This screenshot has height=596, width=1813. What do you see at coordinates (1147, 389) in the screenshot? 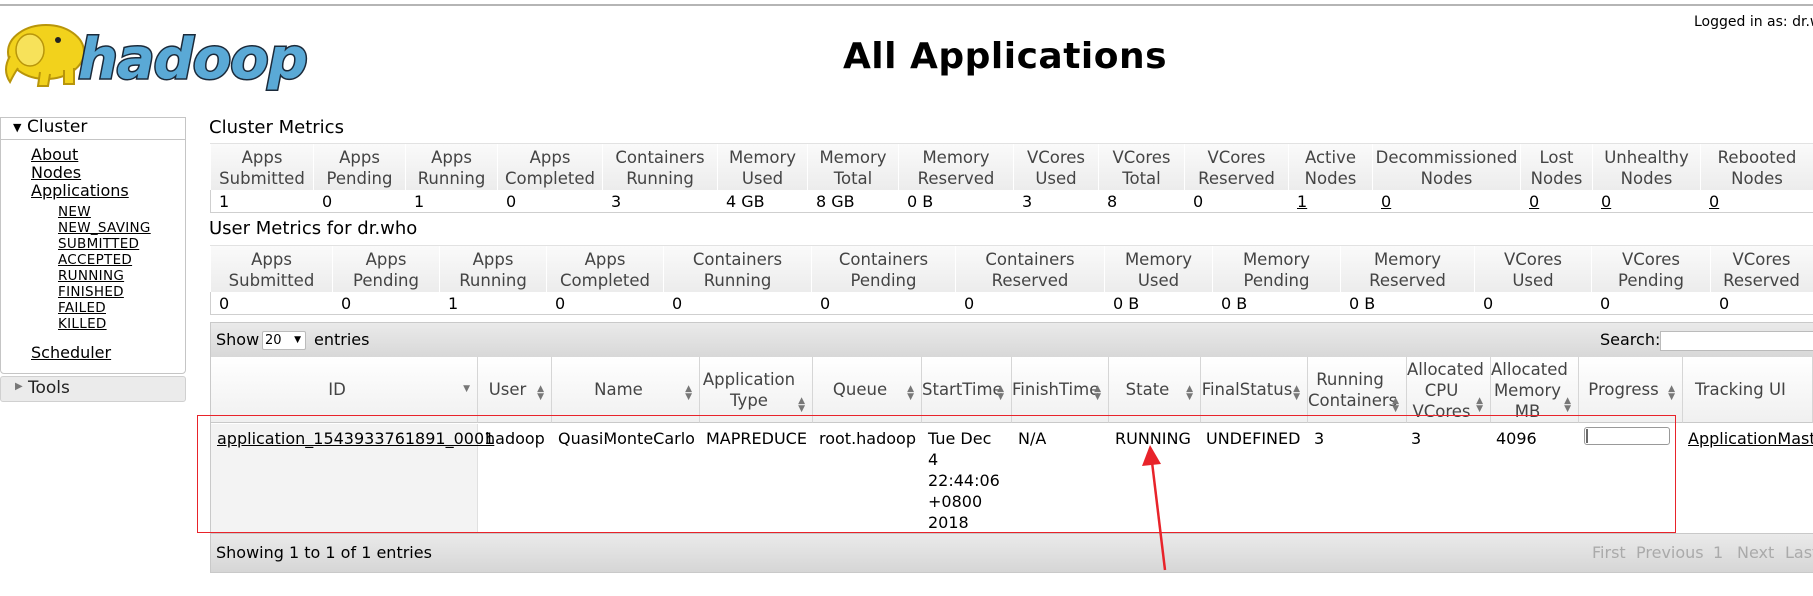
I see `column-header-text: State` at bounding box center [1147, 389].